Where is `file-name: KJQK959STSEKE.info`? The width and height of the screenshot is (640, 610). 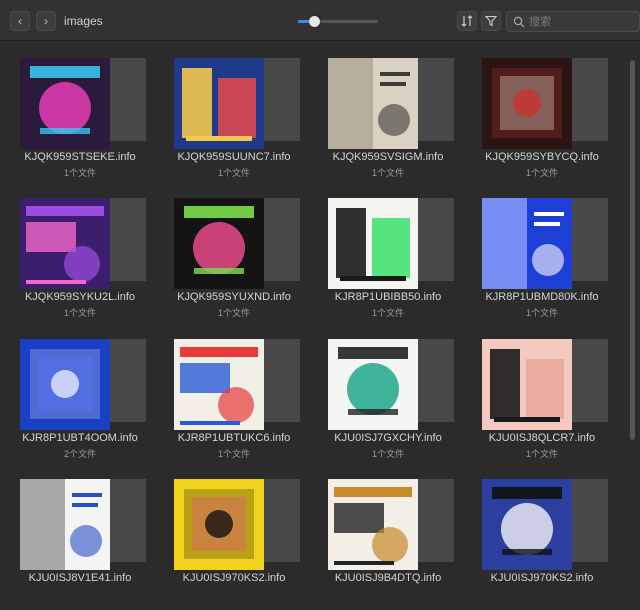 file-name: KJQK959STSEKE.info is located at coordinates (80, 157).